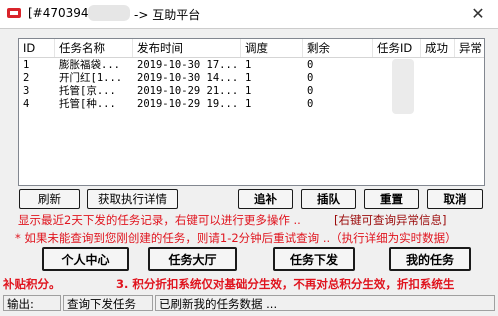 The height and width of the screenshot is (316, 498). I want to click on window-title-suffix: -> 互助平台, so click(167, 15).